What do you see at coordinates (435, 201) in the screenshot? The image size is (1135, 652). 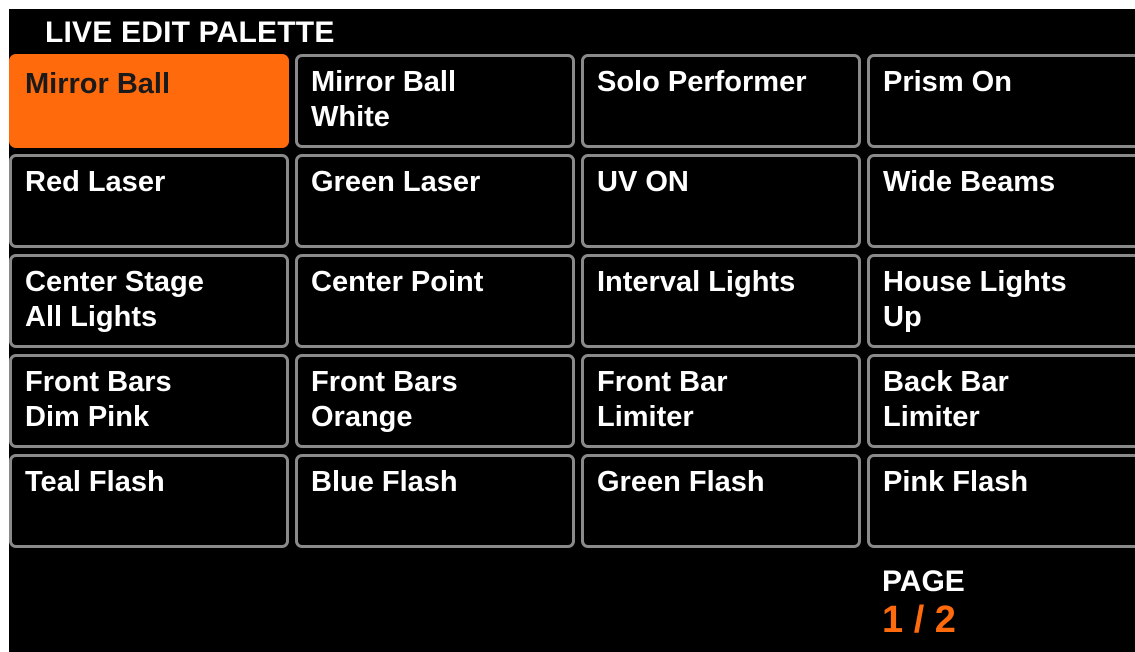 I see `palette-button: Green Laser` at bounding box center [435, 201].